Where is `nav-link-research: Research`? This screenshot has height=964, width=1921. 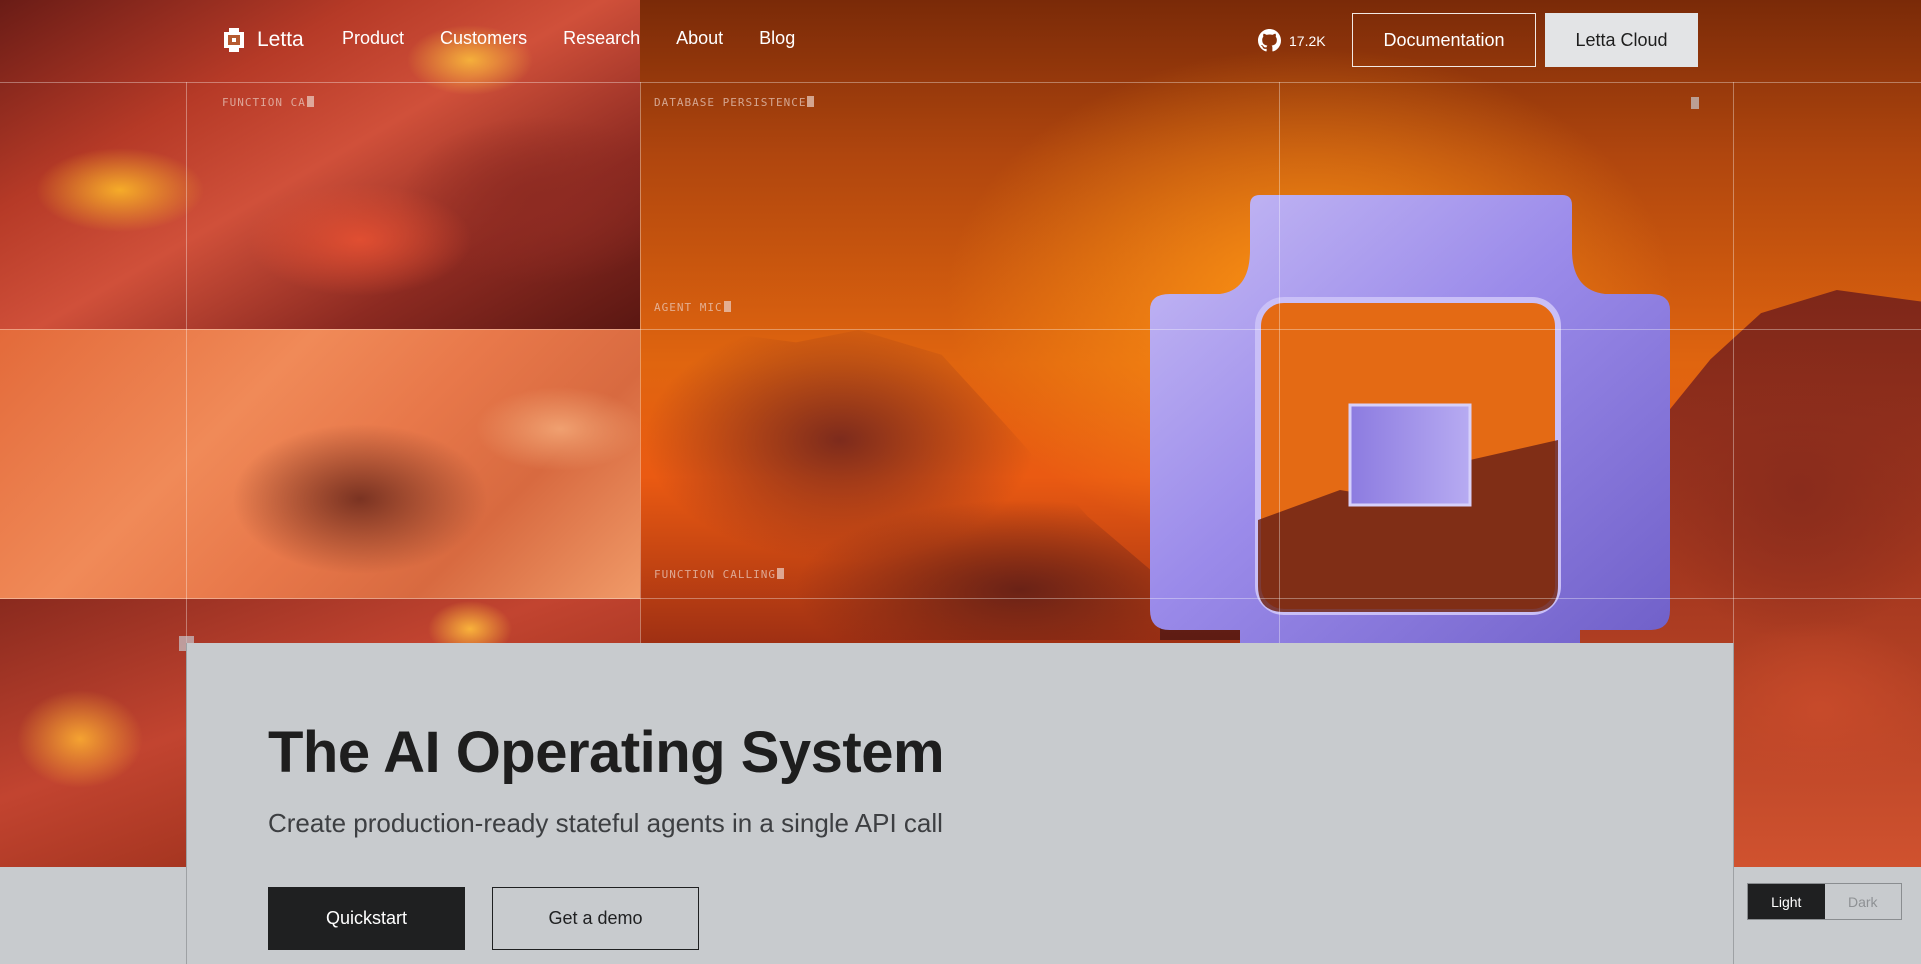 nav-link-research: Research is located at coordinates (601, 38).